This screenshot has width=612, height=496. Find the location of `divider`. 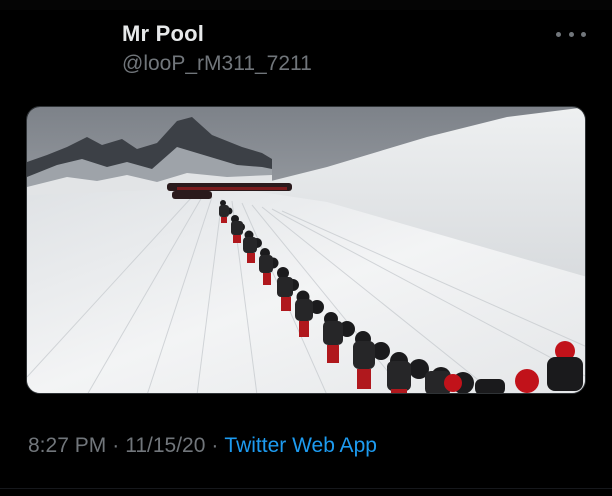

divider is located at coordinates (306, 488).